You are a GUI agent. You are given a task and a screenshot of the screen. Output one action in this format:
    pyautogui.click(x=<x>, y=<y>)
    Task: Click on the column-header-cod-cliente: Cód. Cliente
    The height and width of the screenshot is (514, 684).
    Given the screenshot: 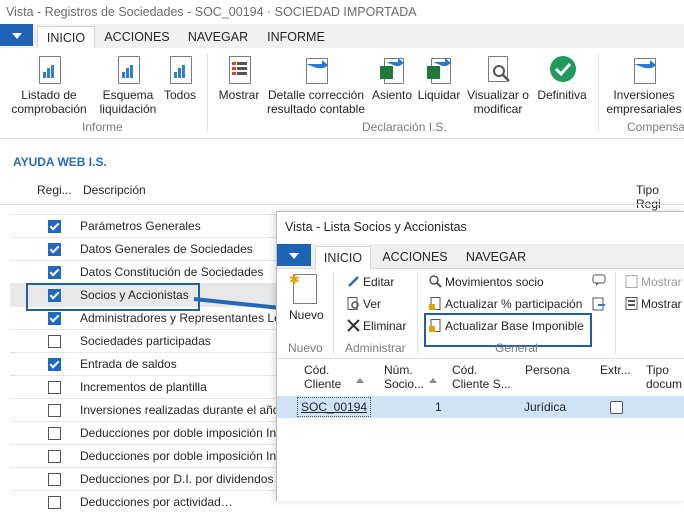 What is the action you would take?
    pyautogui.click(x=322, y=377)
    